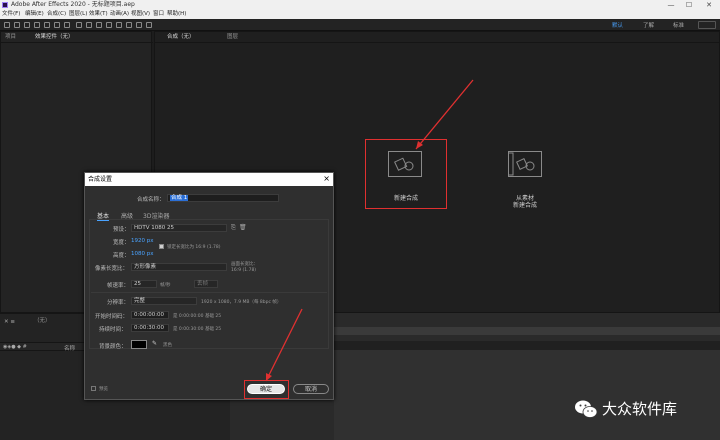 Image resolution: width=720 pixels, height=440 pixels. I want to click on eyedropper-icon: ✎, so click(154, 343).